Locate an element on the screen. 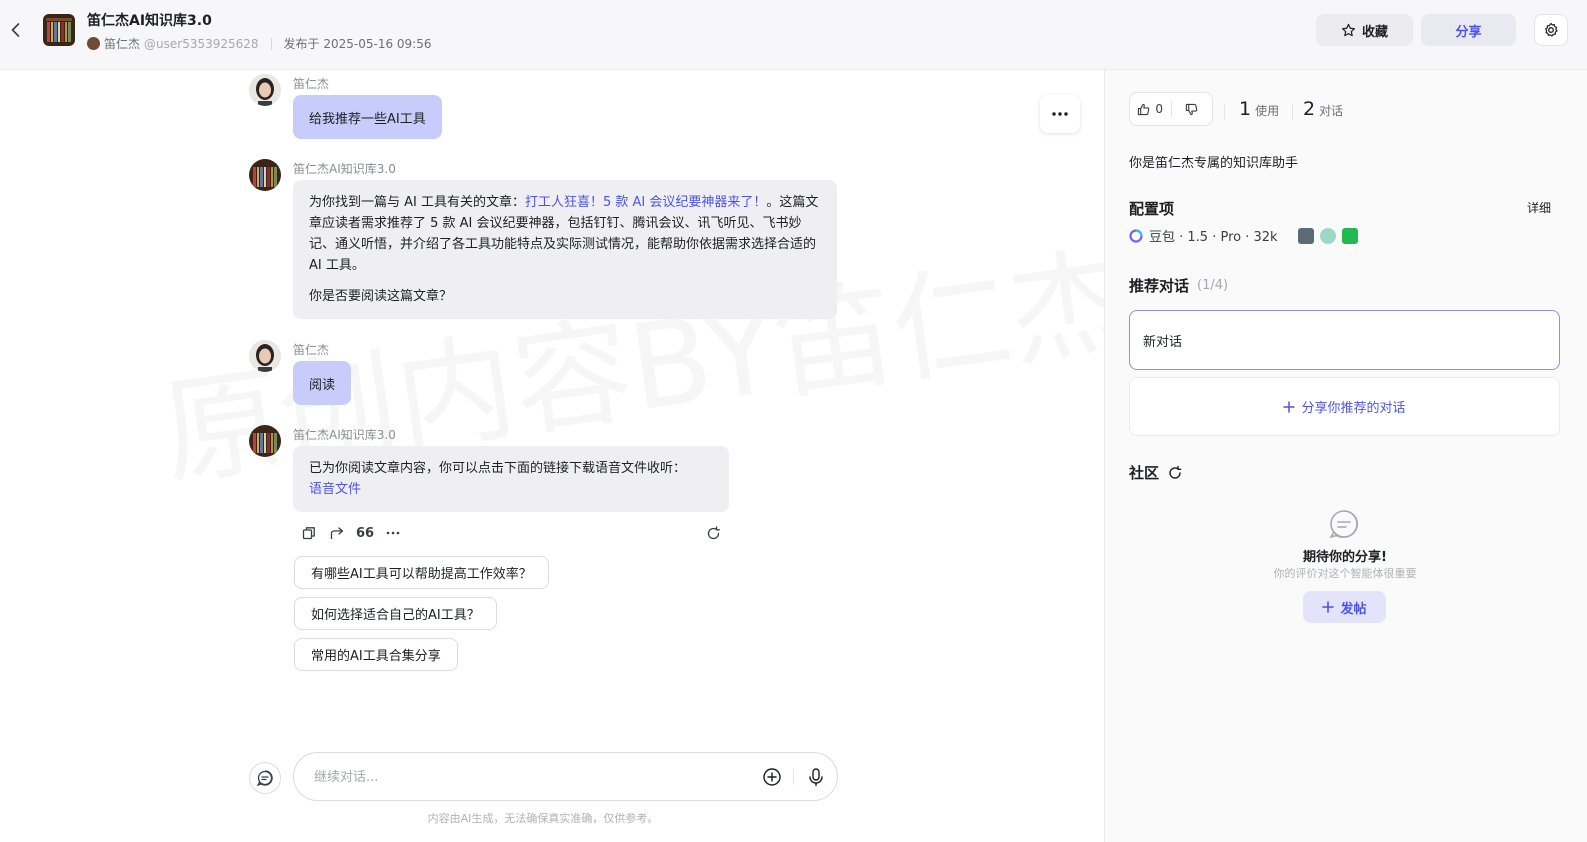 This screenshot has width=1587, height=842. chat-input is located at coordinates (524, 777).